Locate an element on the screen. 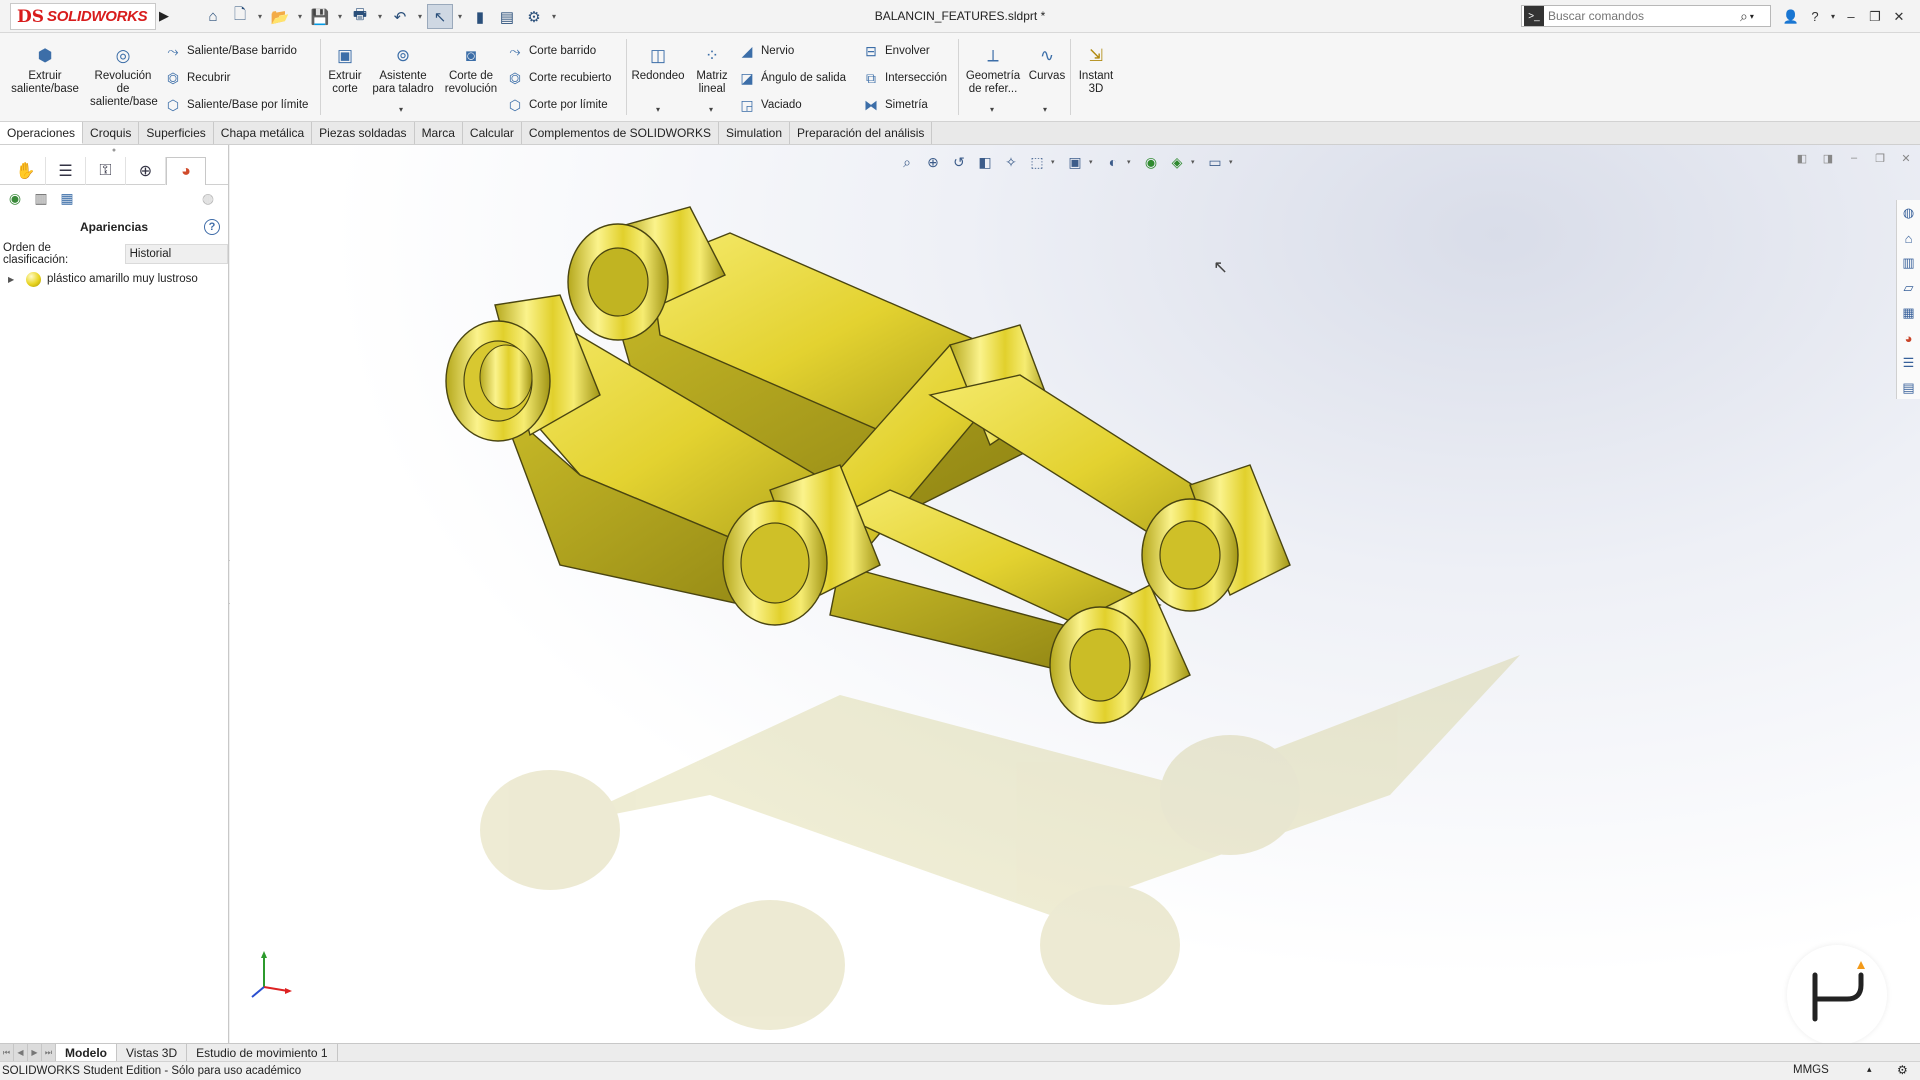 The width and height of the screenshot is (1920, 1080). restore-icon: ❐ is located at coordinates (1875, 16).